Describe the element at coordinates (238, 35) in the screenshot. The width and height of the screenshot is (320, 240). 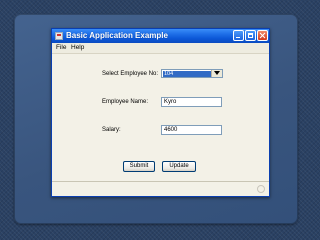
I see `minimize-button` at that location.